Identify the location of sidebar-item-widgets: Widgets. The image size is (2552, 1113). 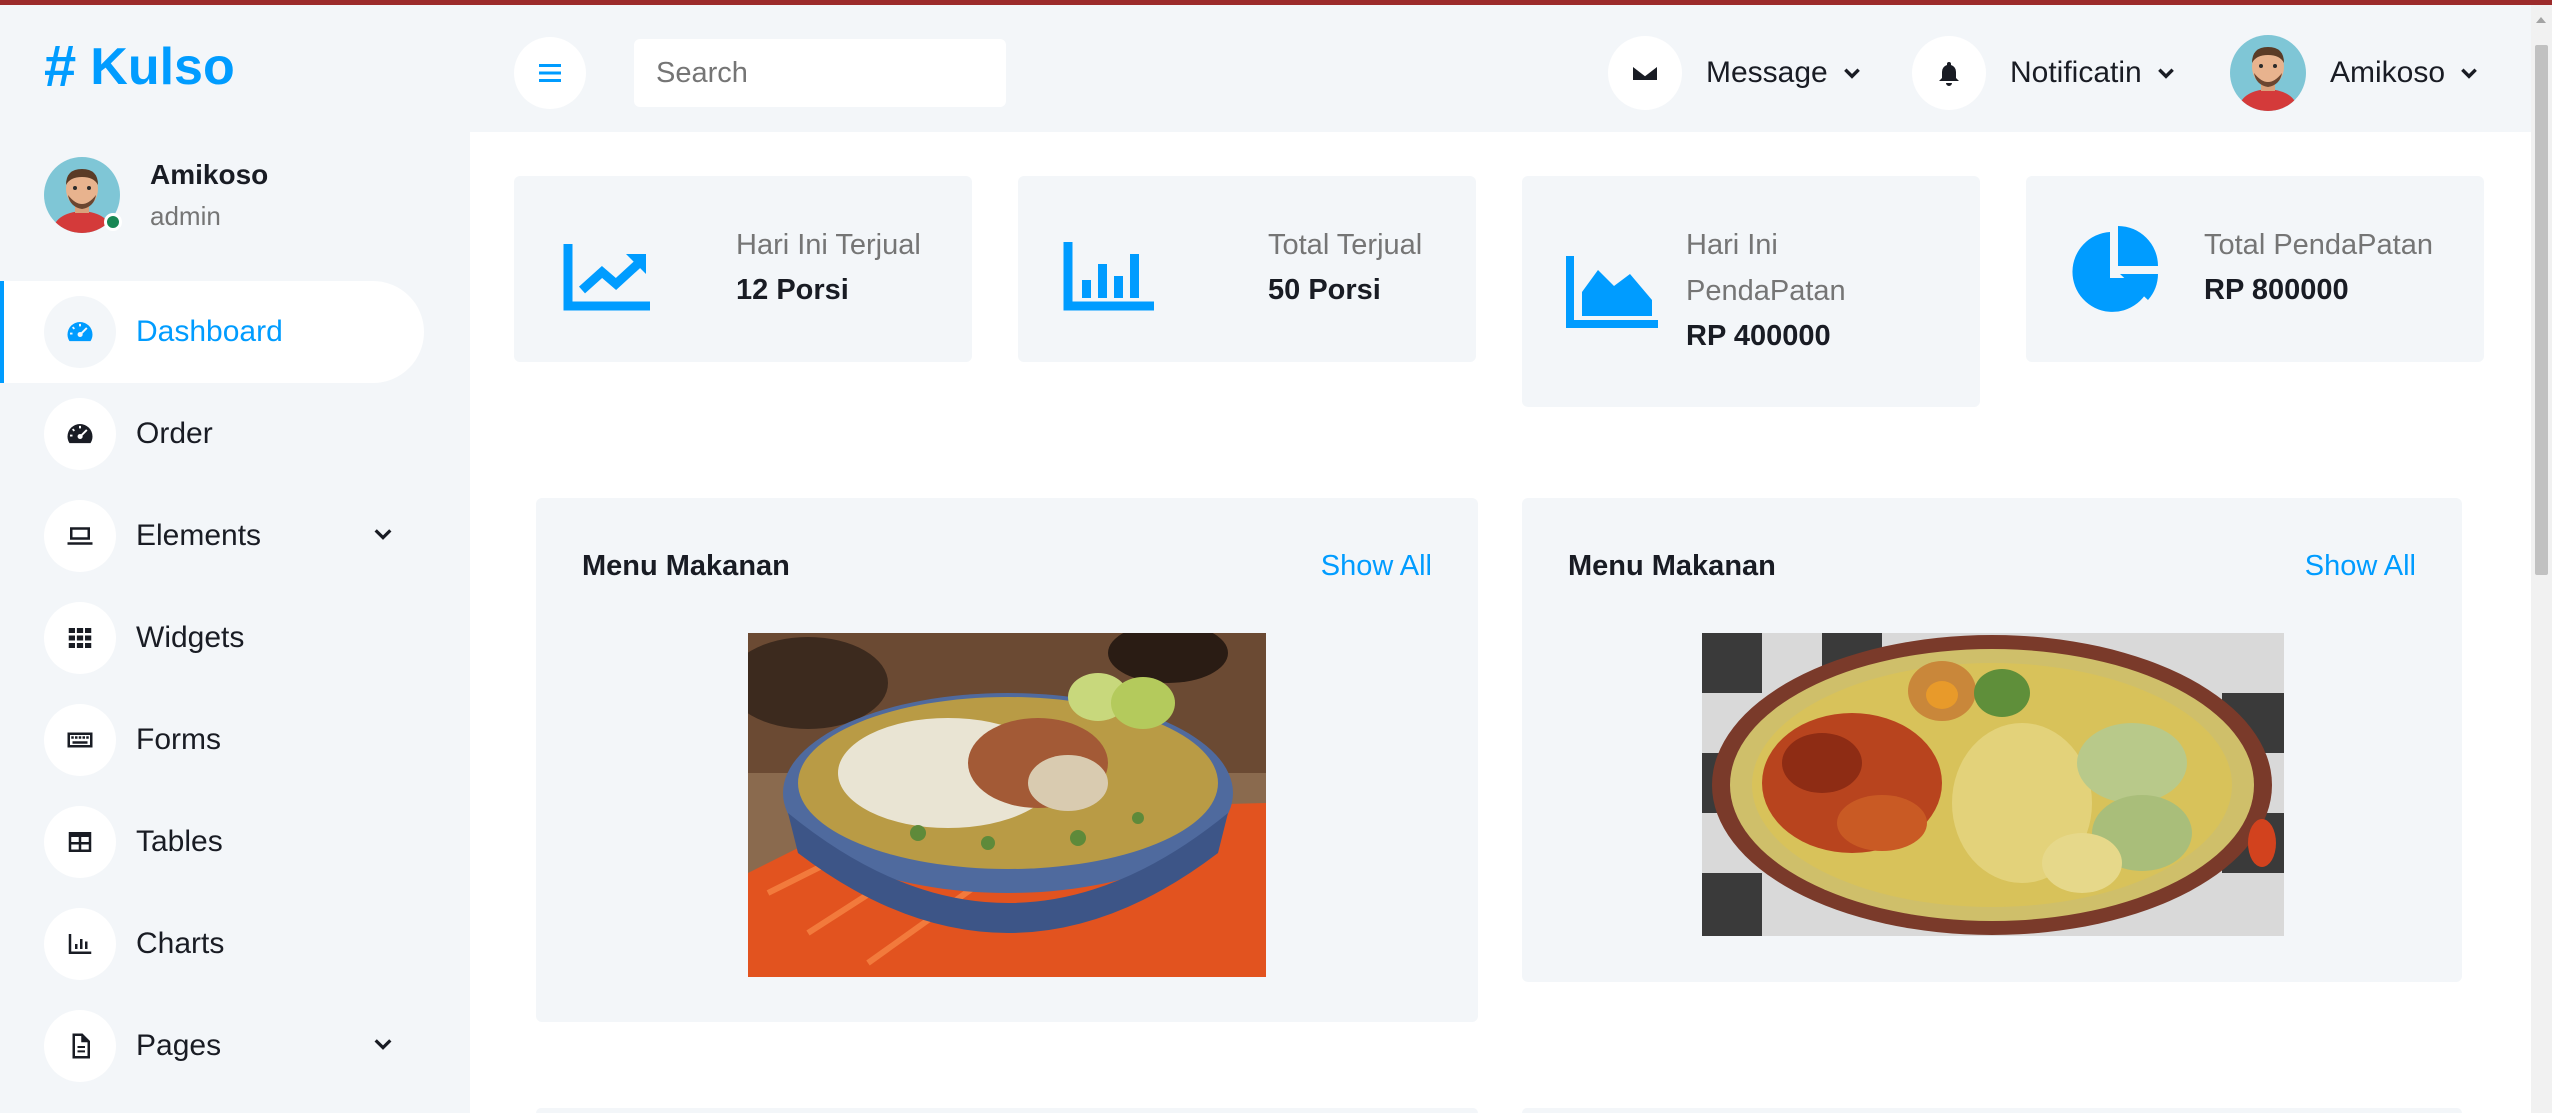
(212, 638).